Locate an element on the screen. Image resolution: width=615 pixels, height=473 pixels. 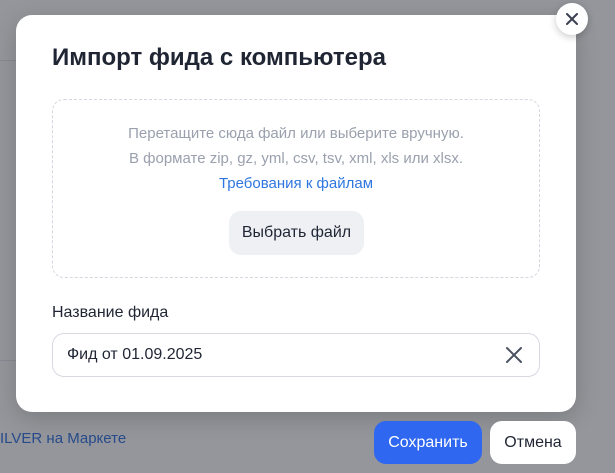
feed-name-input is located at coordinates (277, 355).